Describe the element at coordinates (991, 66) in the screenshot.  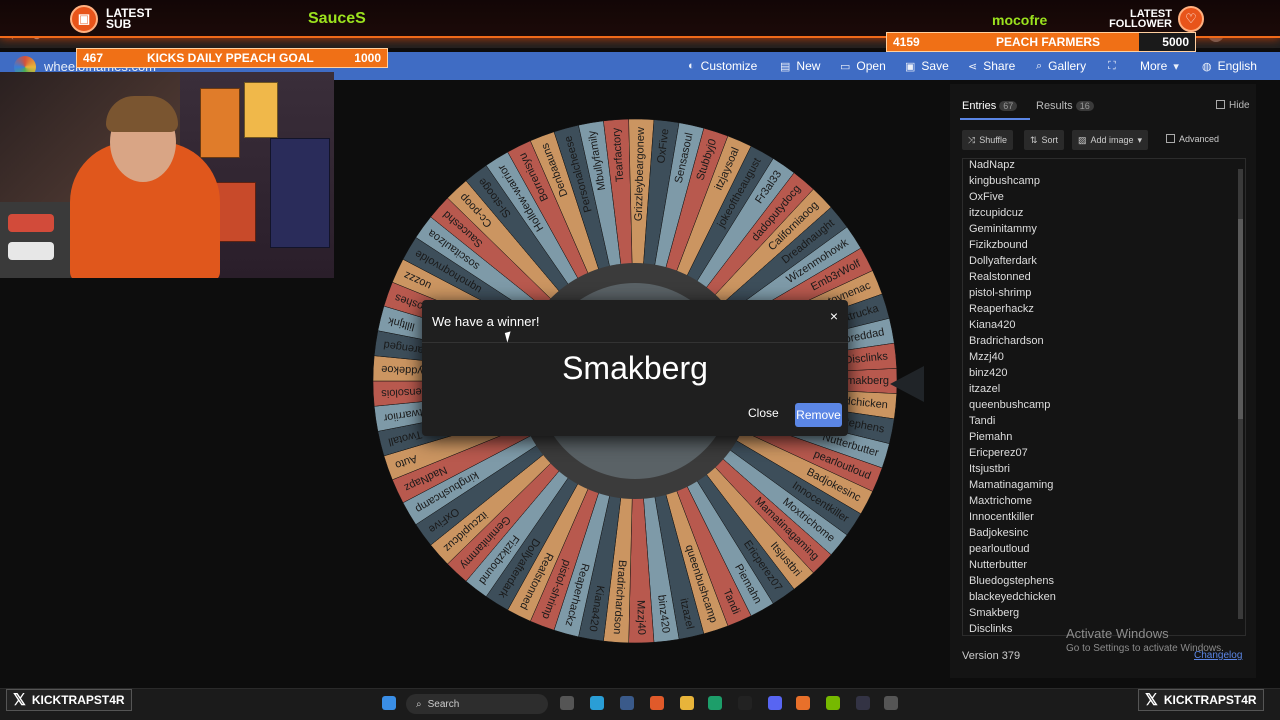
I see `share-button: ⋖ Share` at that location.